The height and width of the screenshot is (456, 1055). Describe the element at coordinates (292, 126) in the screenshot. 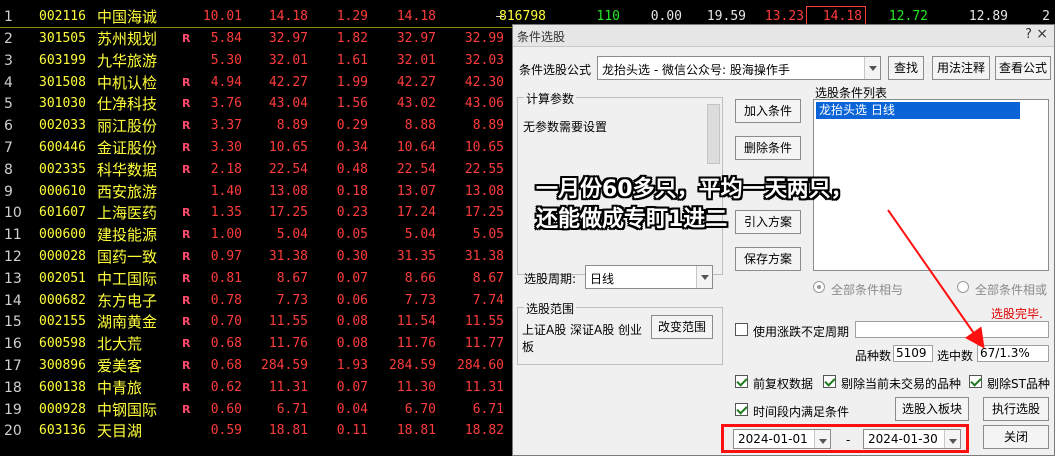

I see `price: 8.89` at that location.